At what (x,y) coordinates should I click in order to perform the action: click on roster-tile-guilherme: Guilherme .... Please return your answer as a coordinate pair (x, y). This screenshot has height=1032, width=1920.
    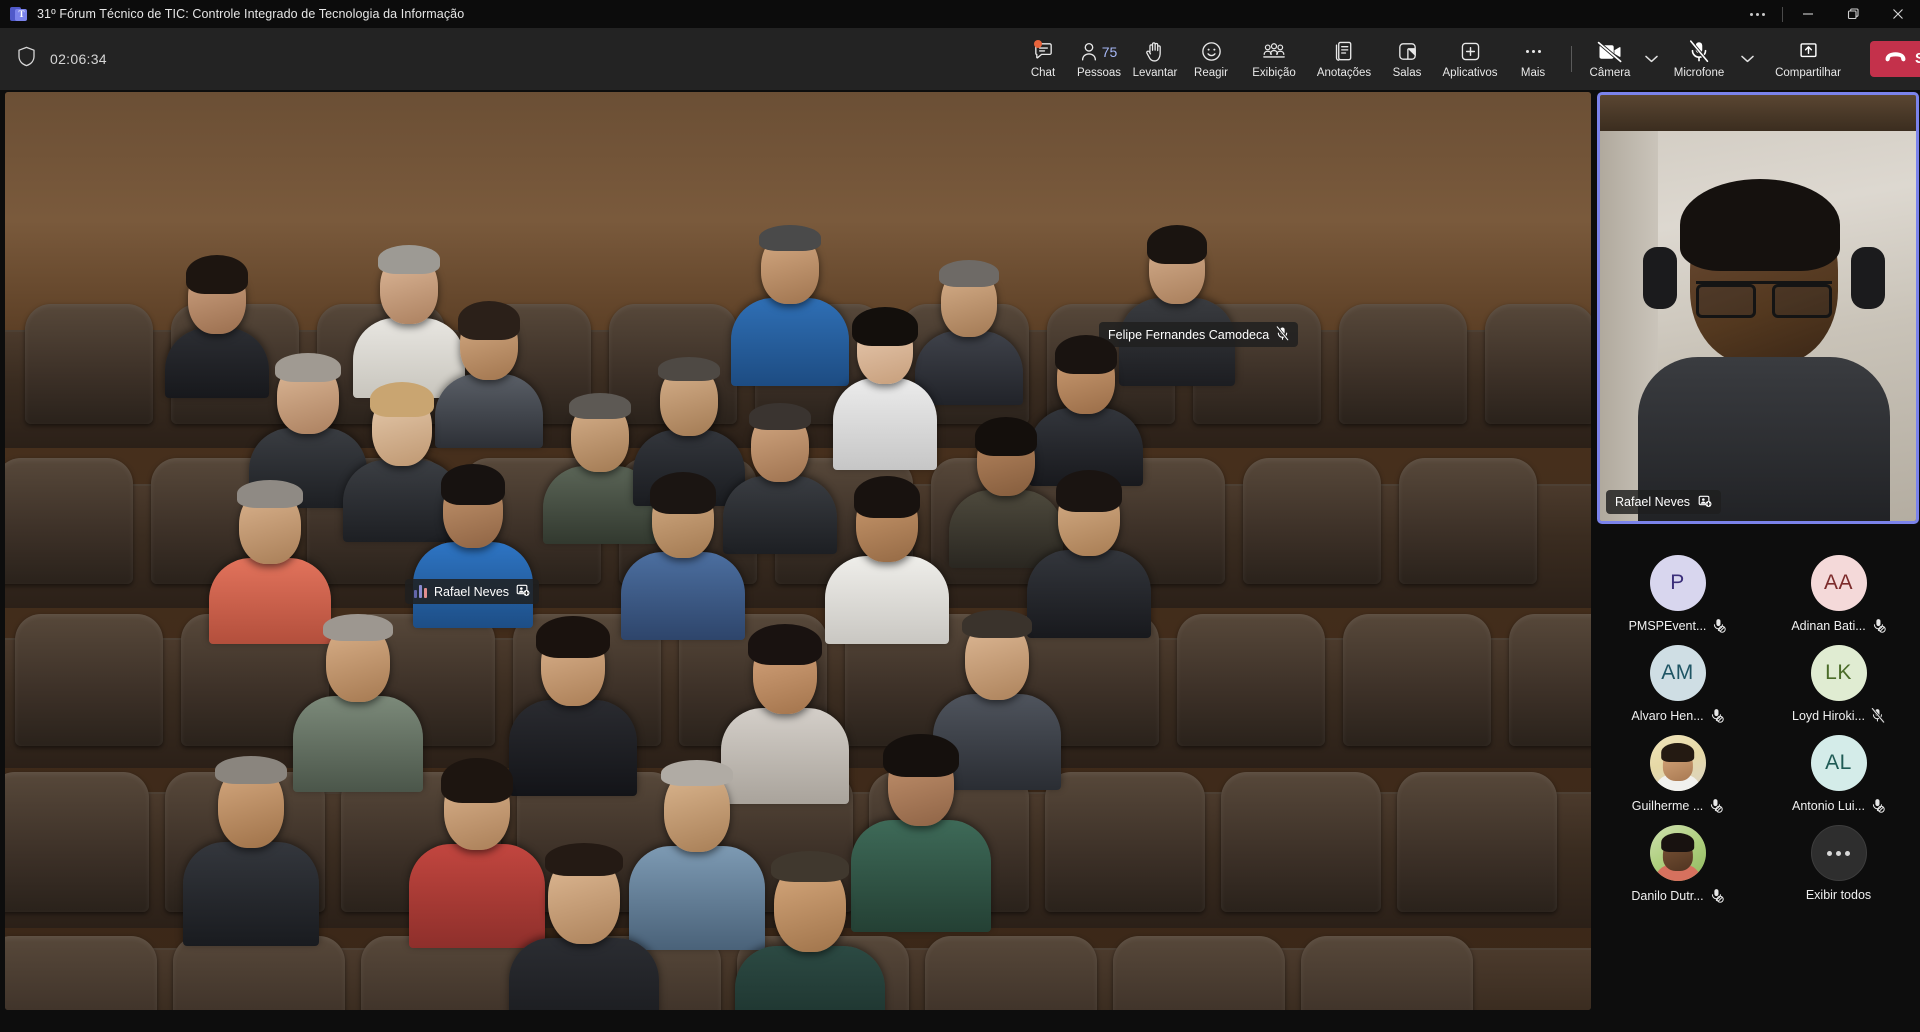
    Looking at the image, I should click on (1678, 771).